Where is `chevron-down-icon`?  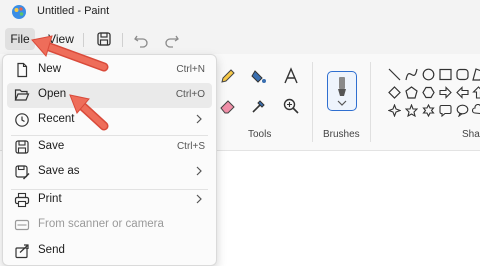
chevron-down-icon is located at coordinates (342, 103).